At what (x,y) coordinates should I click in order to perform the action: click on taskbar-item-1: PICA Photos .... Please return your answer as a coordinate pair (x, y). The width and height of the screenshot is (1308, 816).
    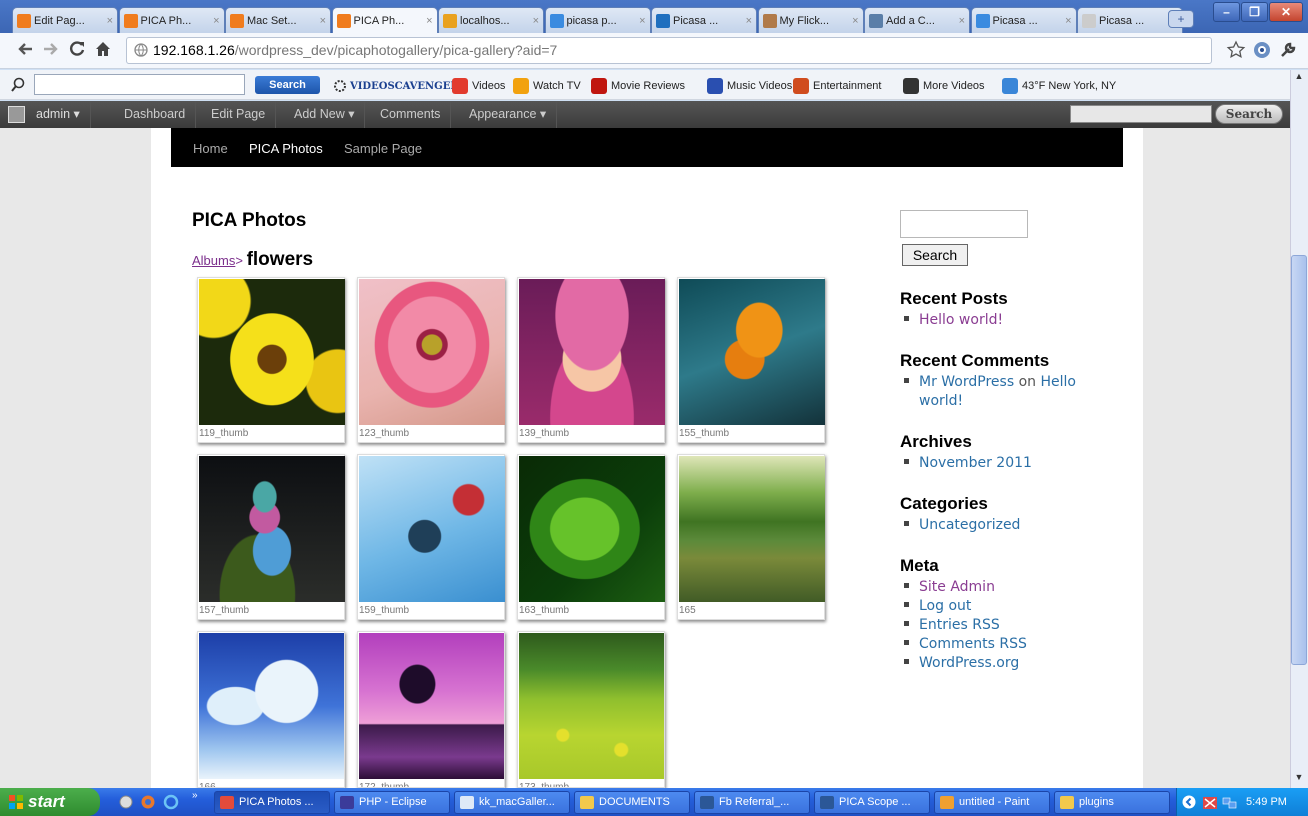
    Looking at the image, I should click on (272, 802).